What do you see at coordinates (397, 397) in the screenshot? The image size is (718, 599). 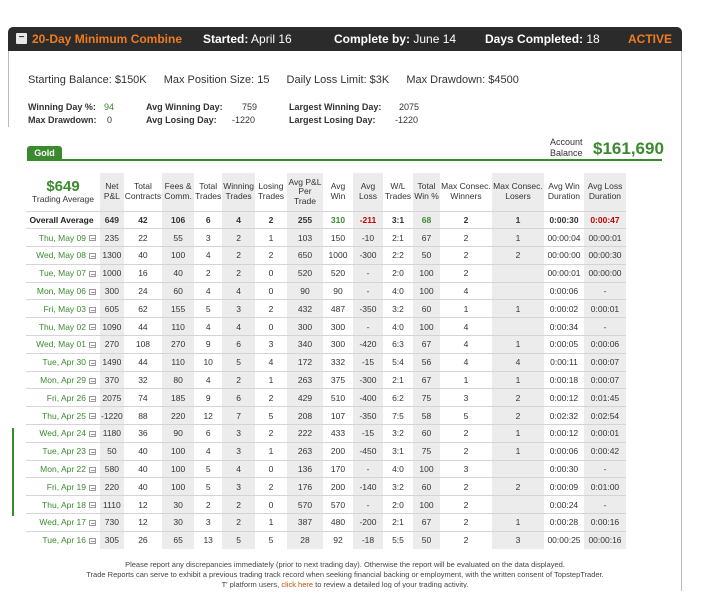 I see `table-cell: 6:2` at bounding box center [397, 397].